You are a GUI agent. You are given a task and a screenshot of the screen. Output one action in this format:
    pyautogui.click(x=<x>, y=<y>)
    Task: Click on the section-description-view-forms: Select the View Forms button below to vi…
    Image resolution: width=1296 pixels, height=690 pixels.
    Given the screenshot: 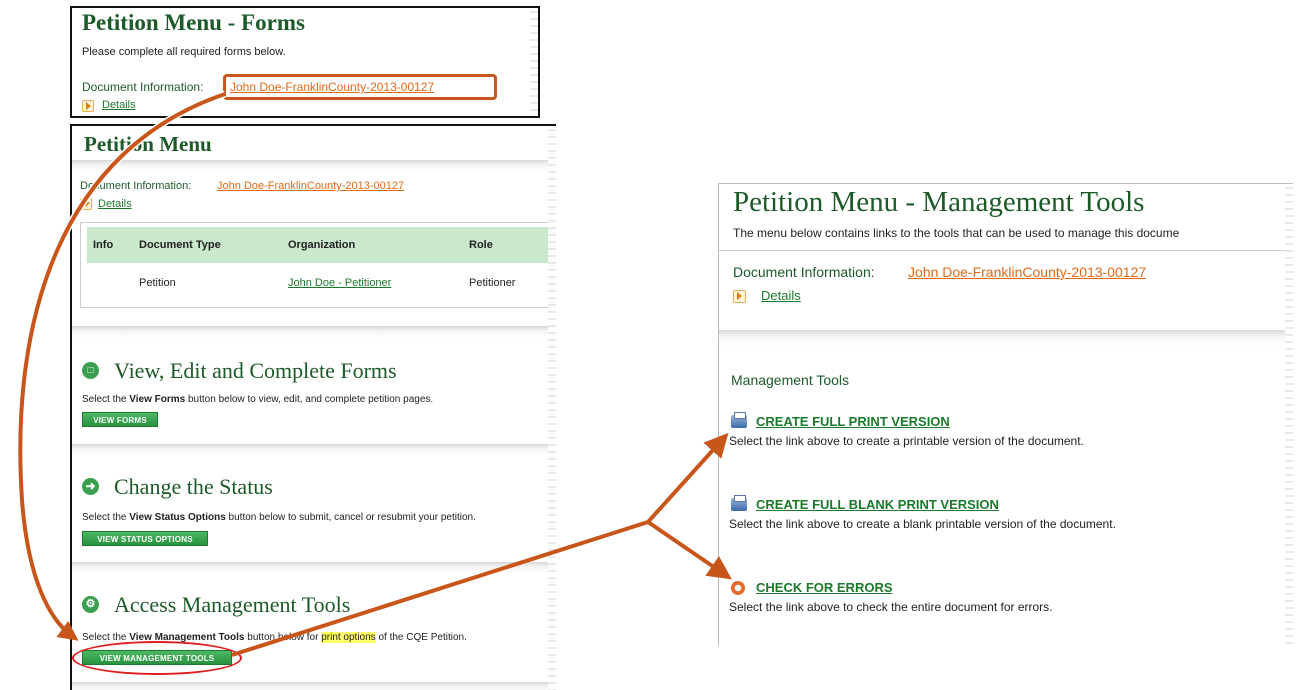 What is the action you would take?
    pyautogui.click(x=258, y=399)
    